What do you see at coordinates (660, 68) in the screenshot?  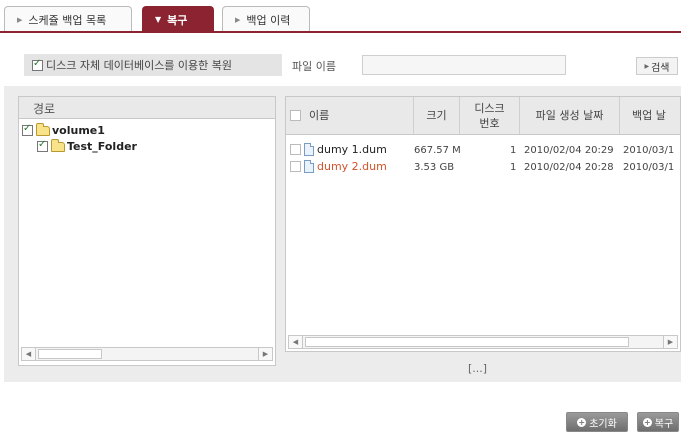 I see `search-button-label: 검색` at bounding box center [660, 68].